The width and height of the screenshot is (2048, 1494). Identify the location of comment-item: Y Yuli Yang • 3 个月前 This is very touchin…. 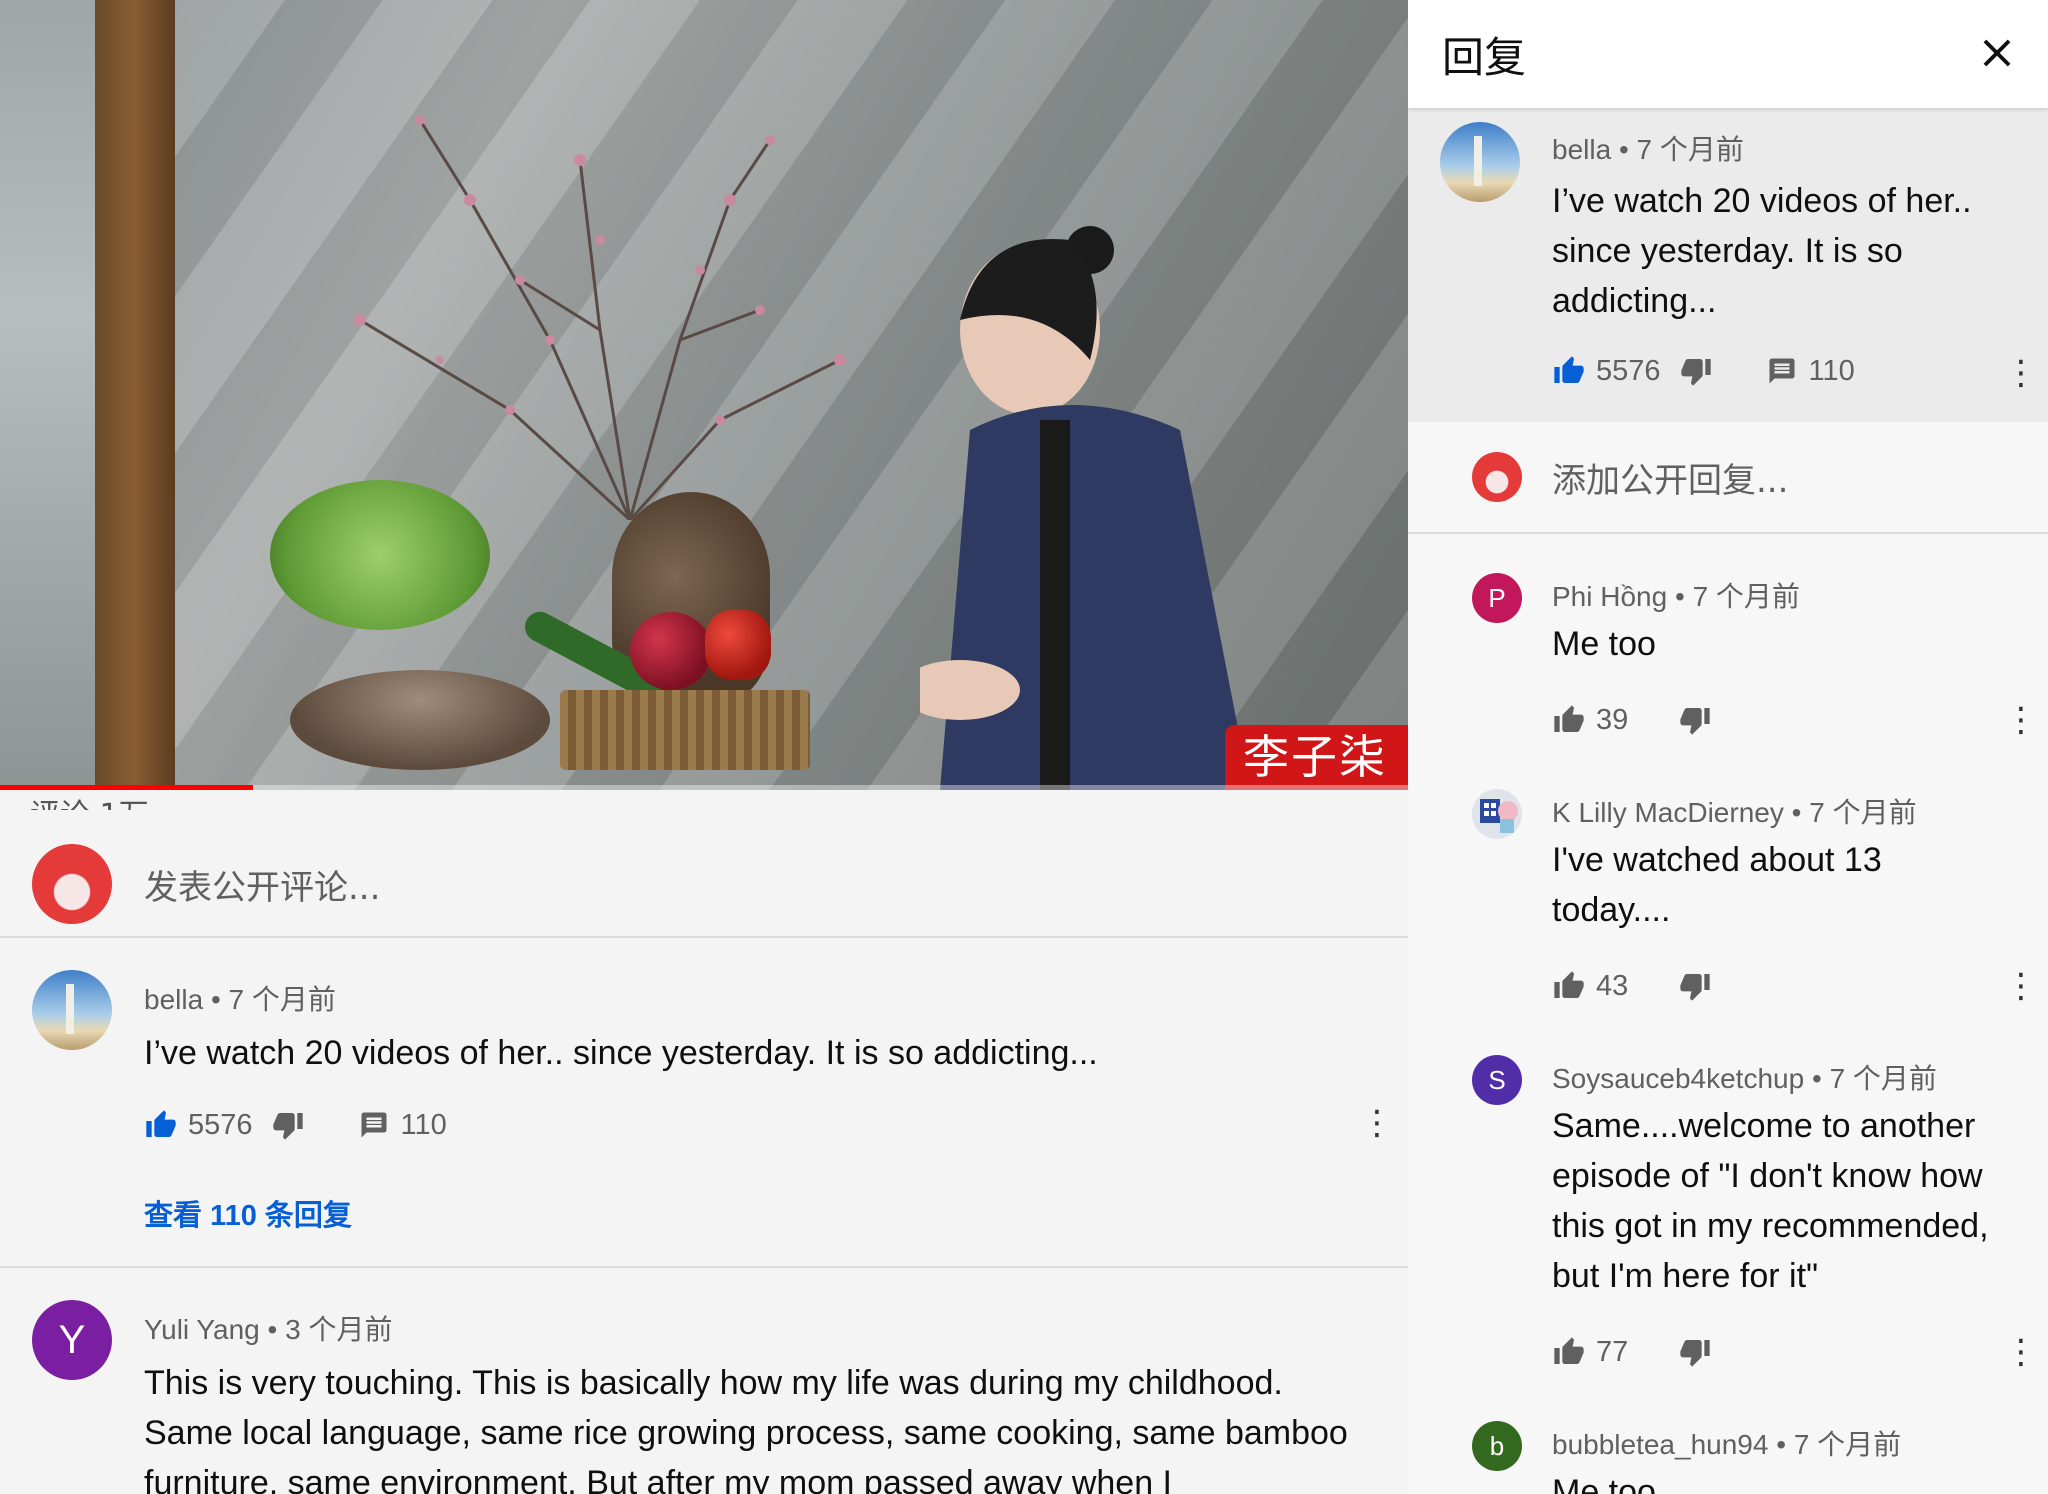
(704, 1397).